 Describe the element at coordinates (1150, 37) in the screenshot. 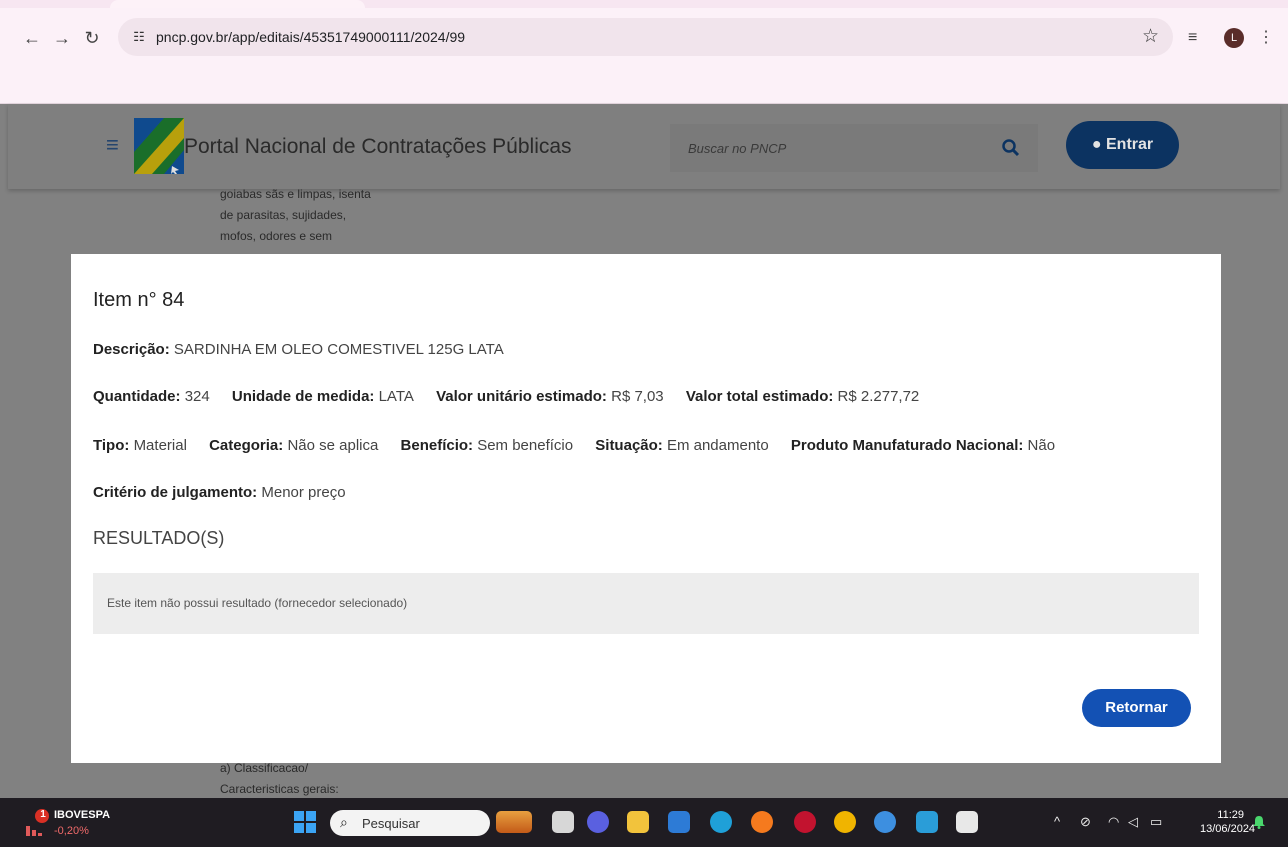

I see `bookmark-star-icon: ☆` at that location.